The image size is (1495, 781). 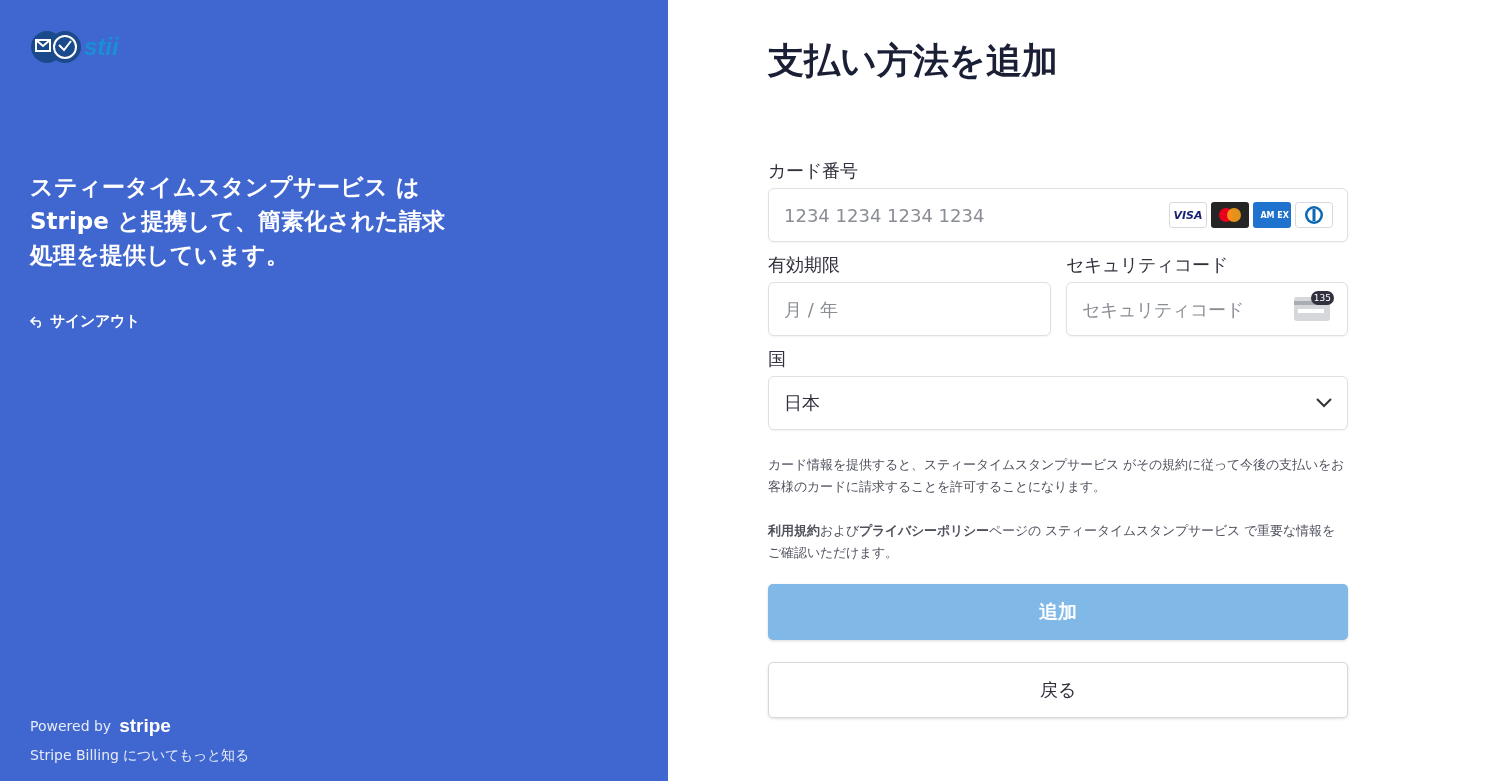 What do you see at coordinates (85, 321) in the screenshot?
I see `sign-out-link: サインアウト` at bounding box center [85, 321].